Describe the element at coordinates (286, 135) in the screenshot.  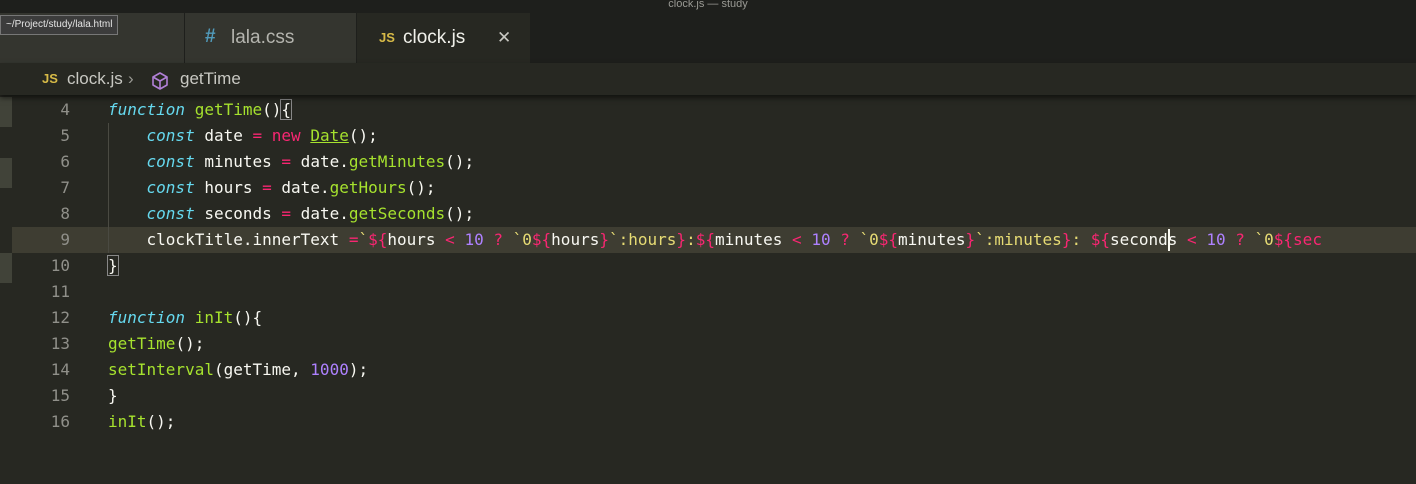
I see `code-token: new` at that location.